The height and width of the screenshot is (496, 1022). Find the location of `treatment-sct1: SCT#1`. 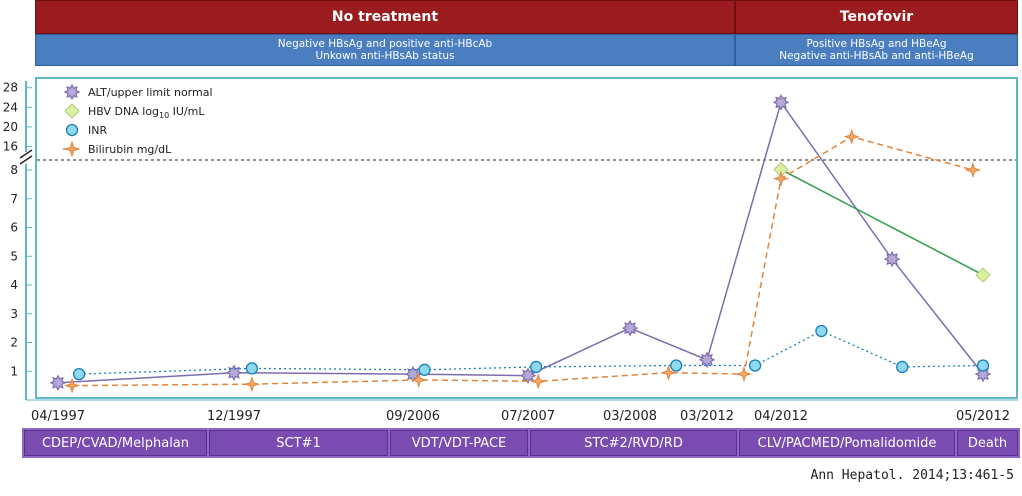

treatment-sct1: SCT#1 is located at coordinates (298, 443).